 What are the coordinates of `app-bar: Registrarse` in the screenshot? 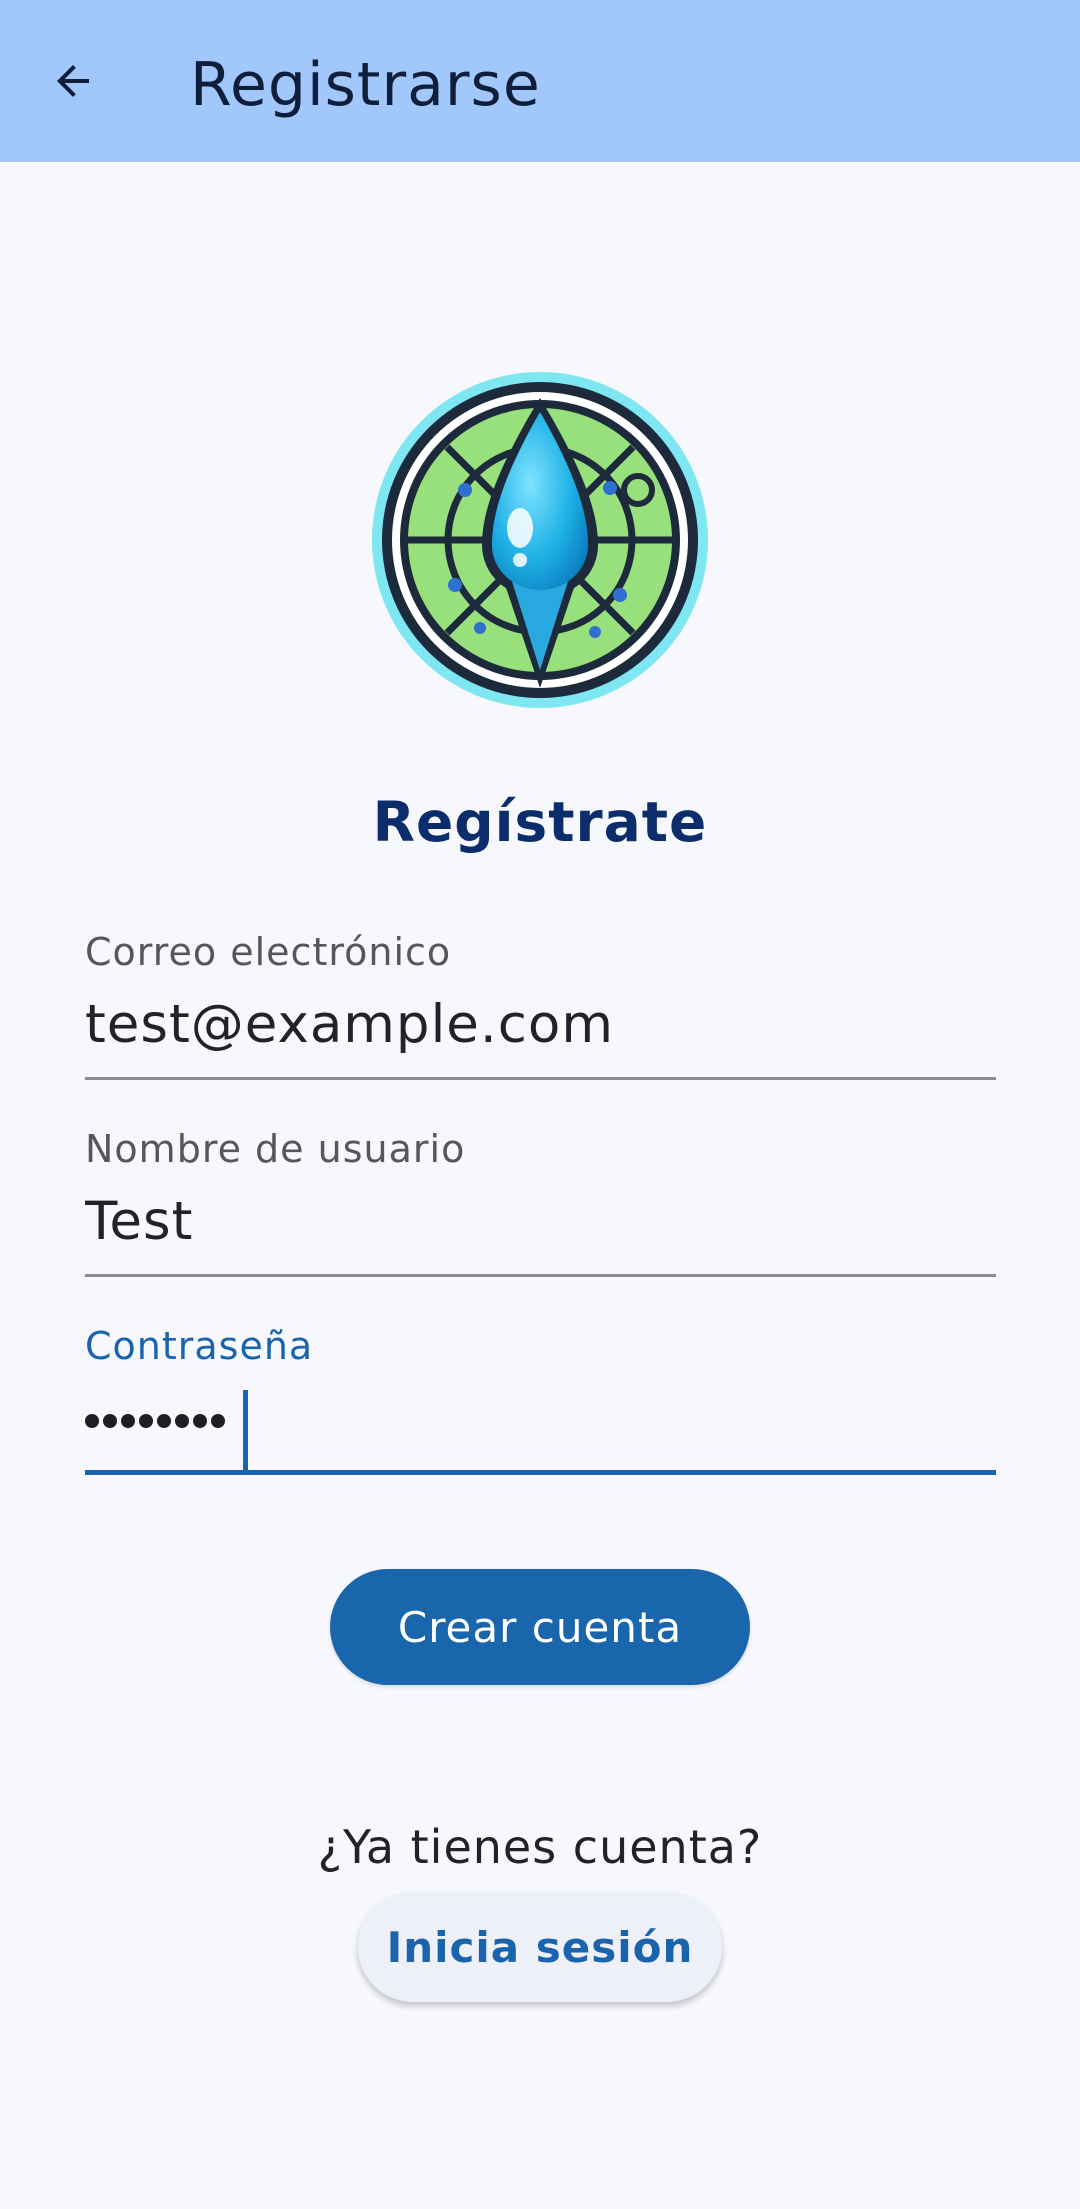 It's located at (540, 81).